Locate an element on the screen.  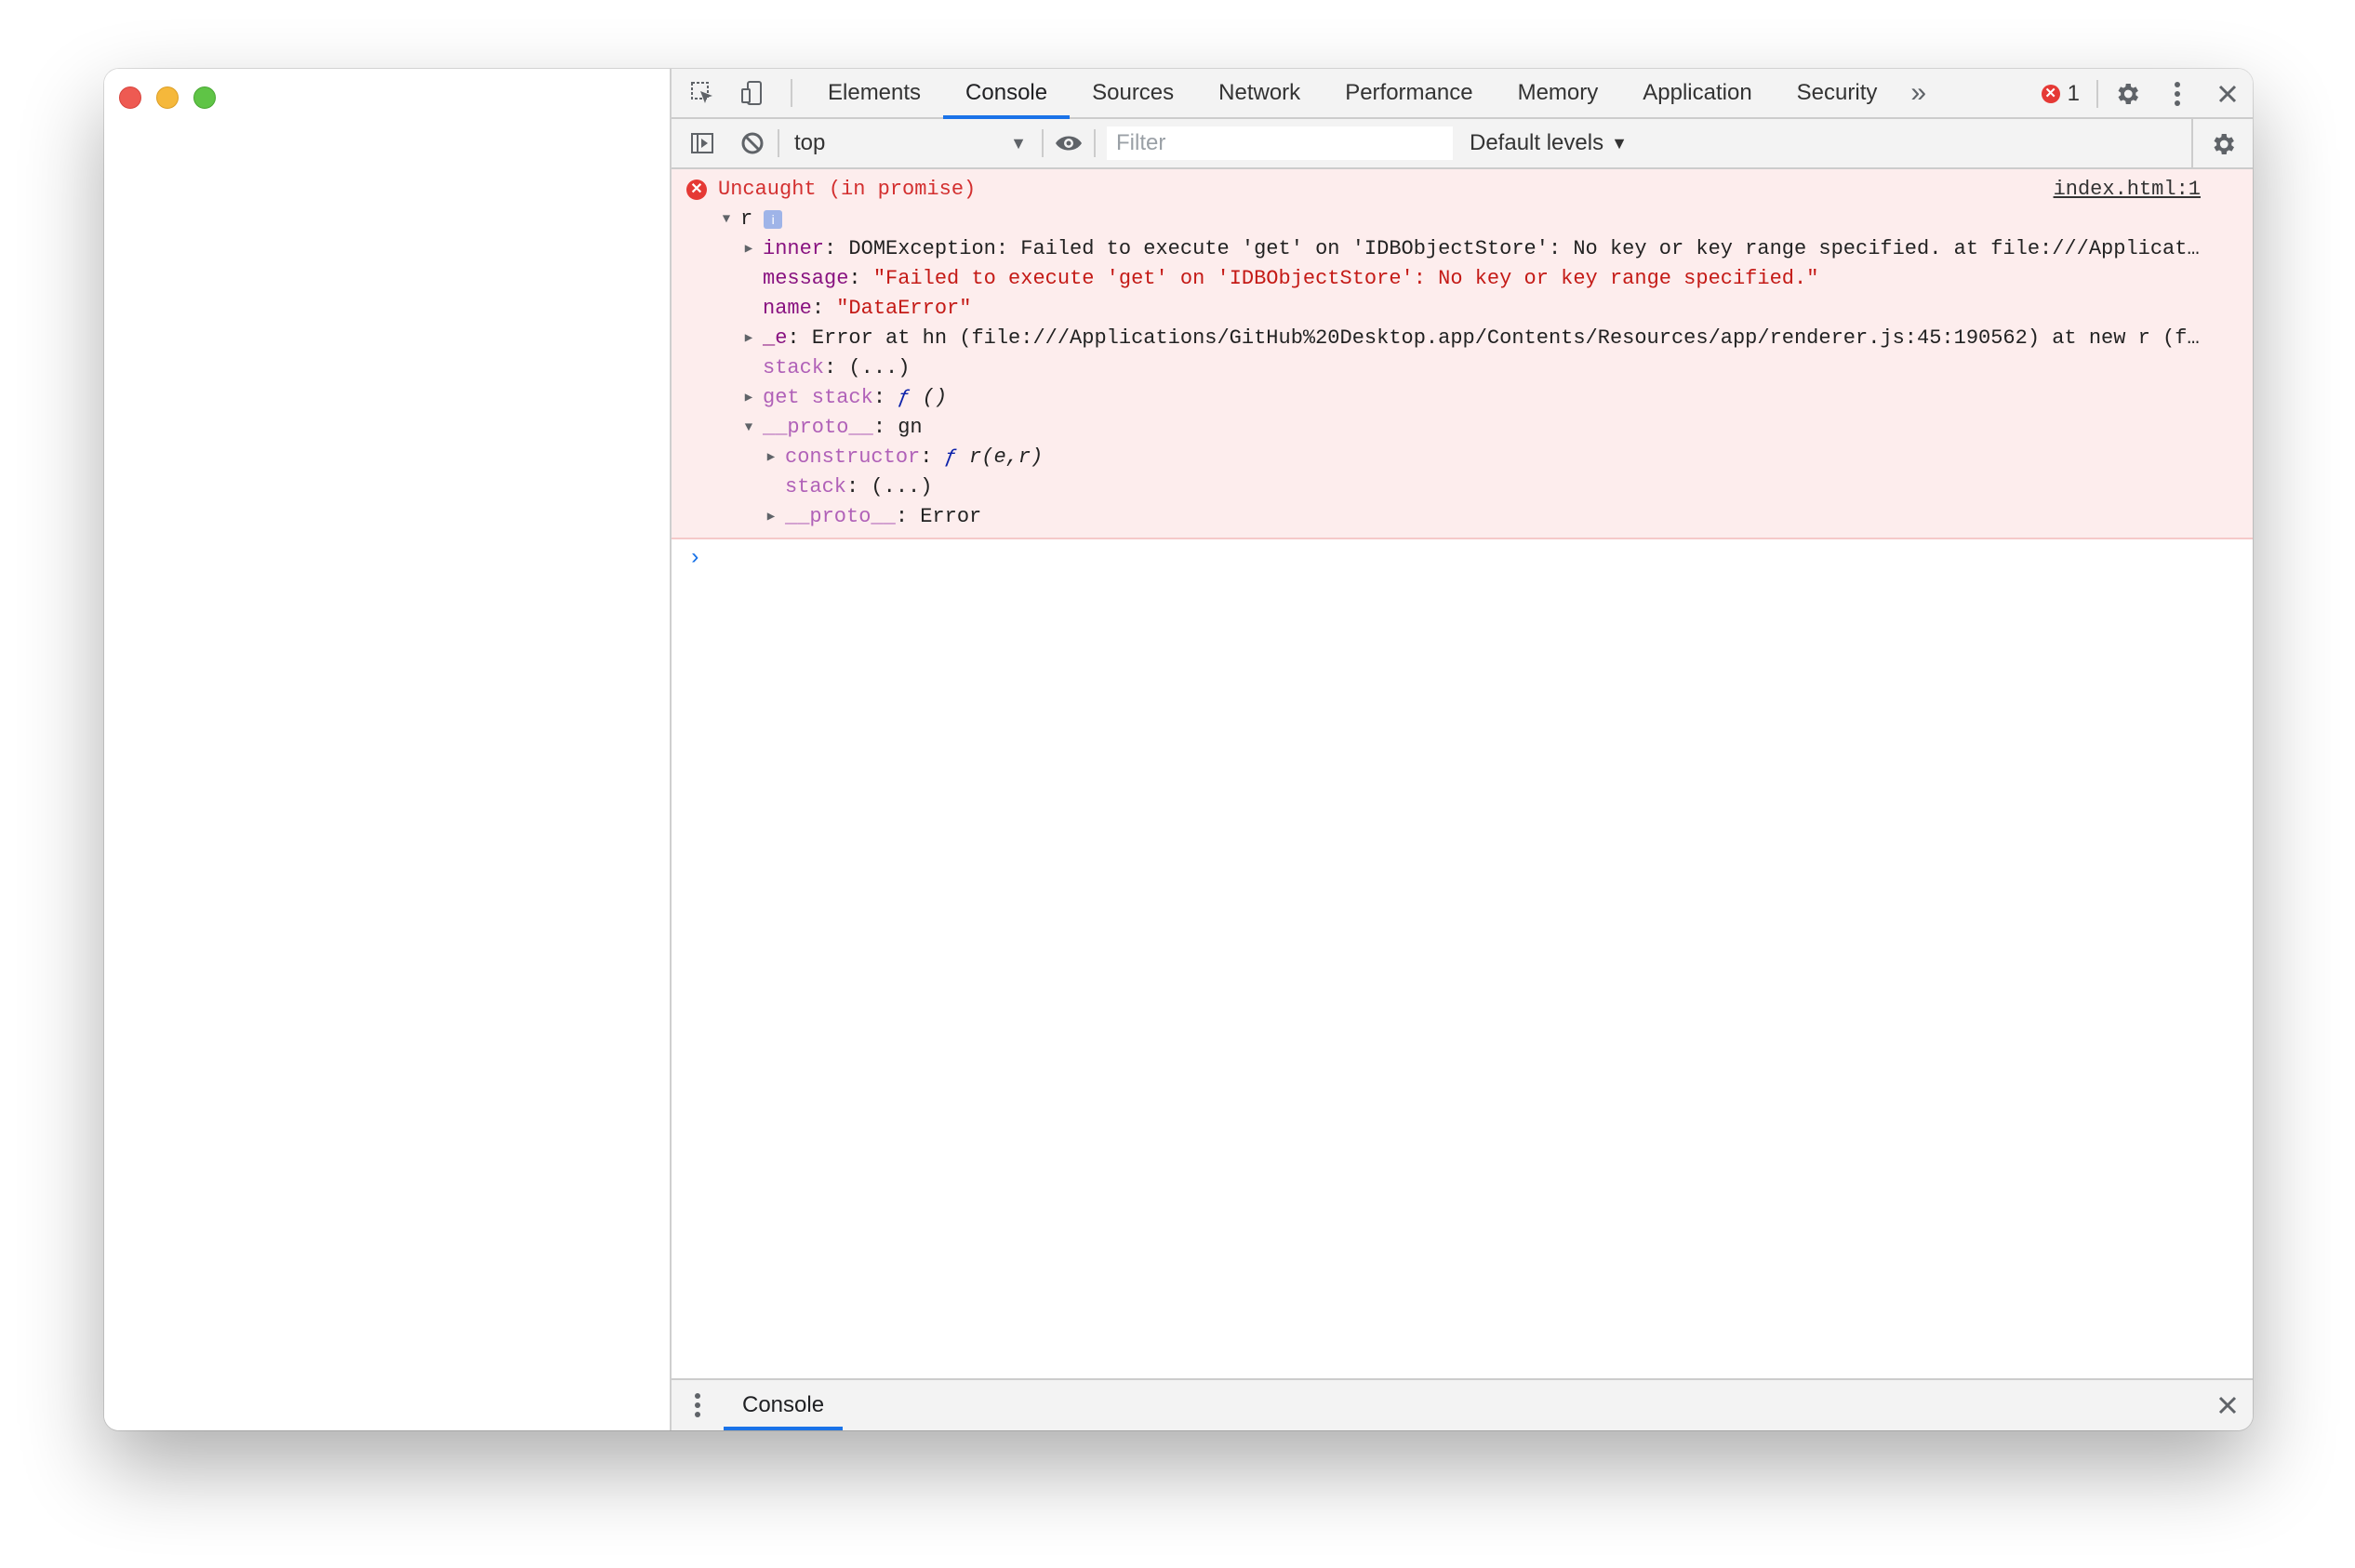
tab-elements: Elements is located at coordinates (874, 93).